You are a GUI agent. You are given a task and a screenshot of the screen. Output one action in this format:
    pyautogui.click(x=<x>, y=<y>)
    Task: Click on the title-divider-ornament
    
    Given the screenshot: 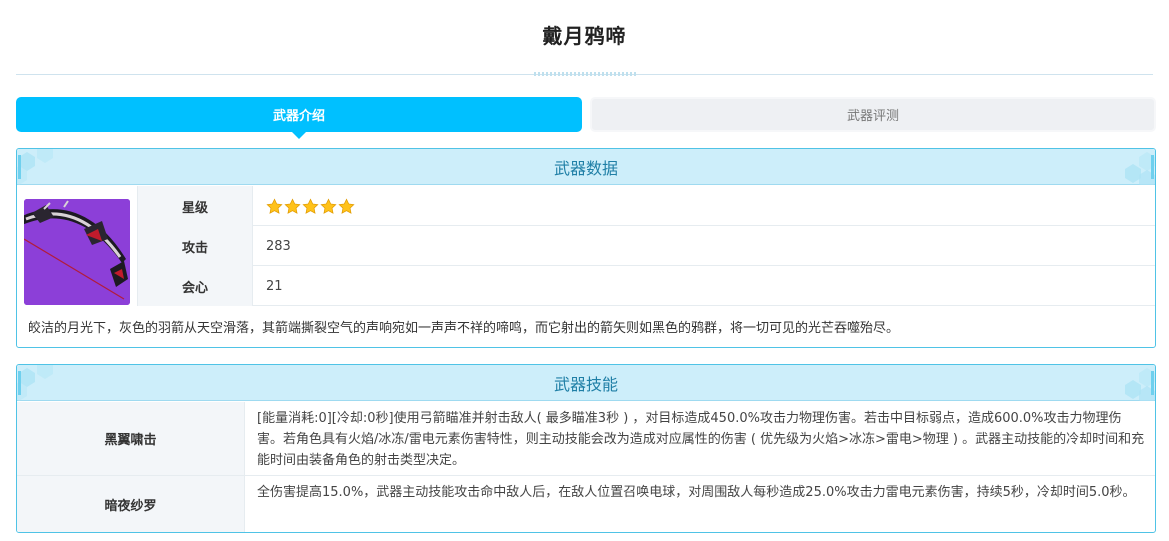 What is the action you would take?
    pyautogui.click(x=585, y=74)
    